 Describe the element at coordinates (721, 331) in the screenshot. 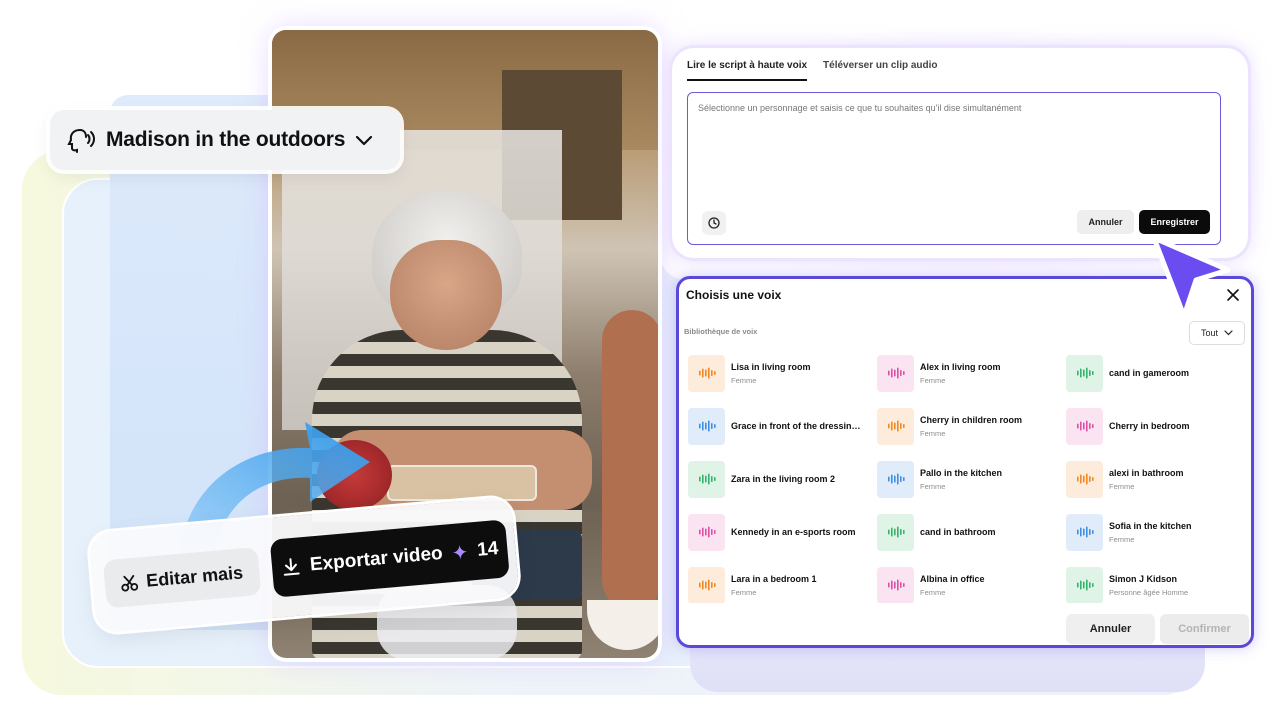

I see `voice-library-label: Bibliothèque de voix` at that location.